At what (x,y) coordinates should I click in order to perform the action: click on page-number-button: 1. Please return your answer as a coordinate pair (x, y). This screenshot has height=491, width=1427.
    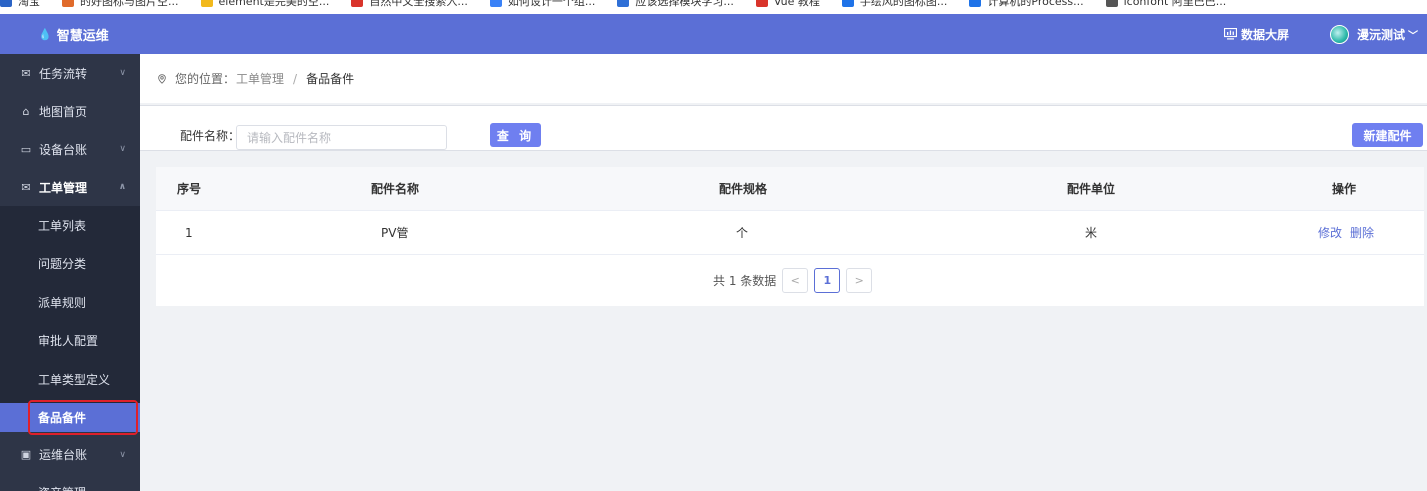
    Looking at the image, I should click on (827, 280).